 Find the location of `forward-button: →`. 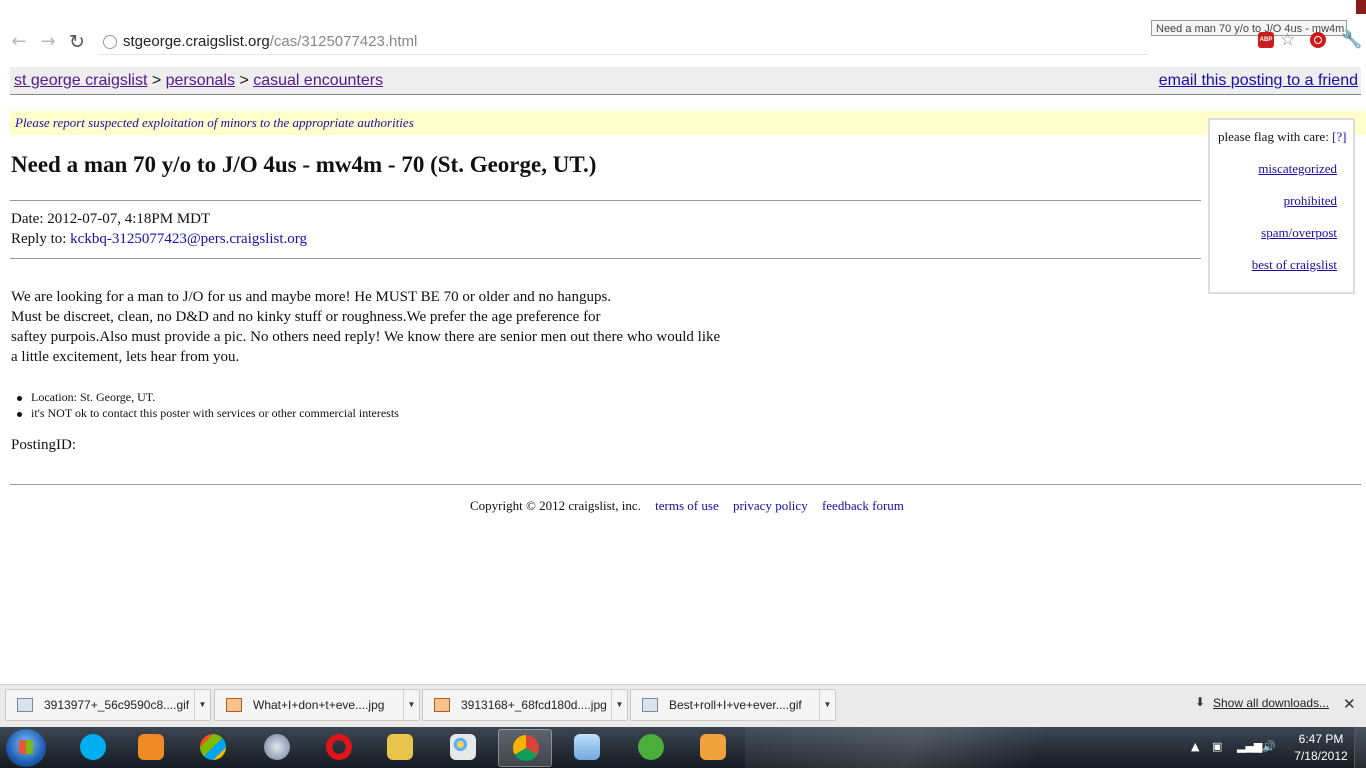

forward-button: → is located at coordinates (48, 42).